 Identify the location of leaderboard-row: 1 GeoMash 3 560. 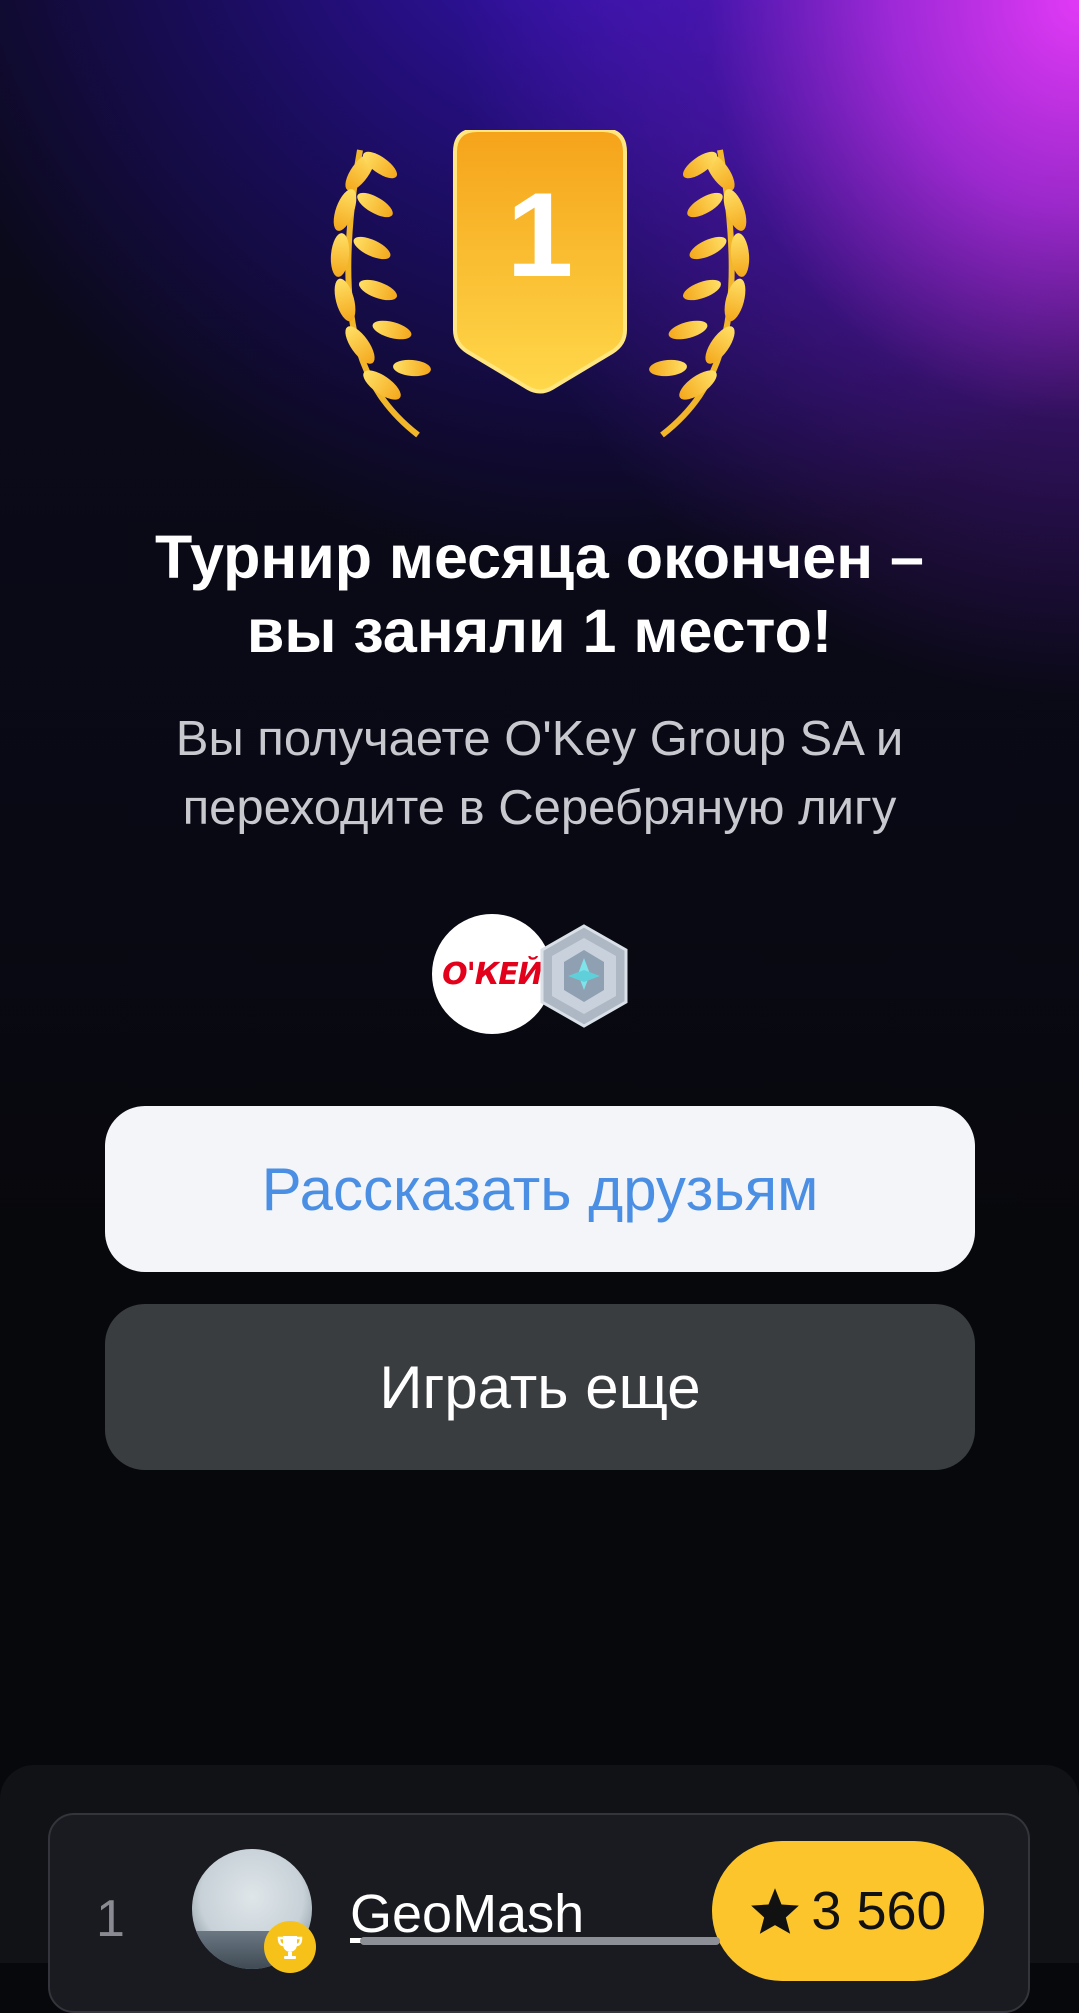
(539, 1913).